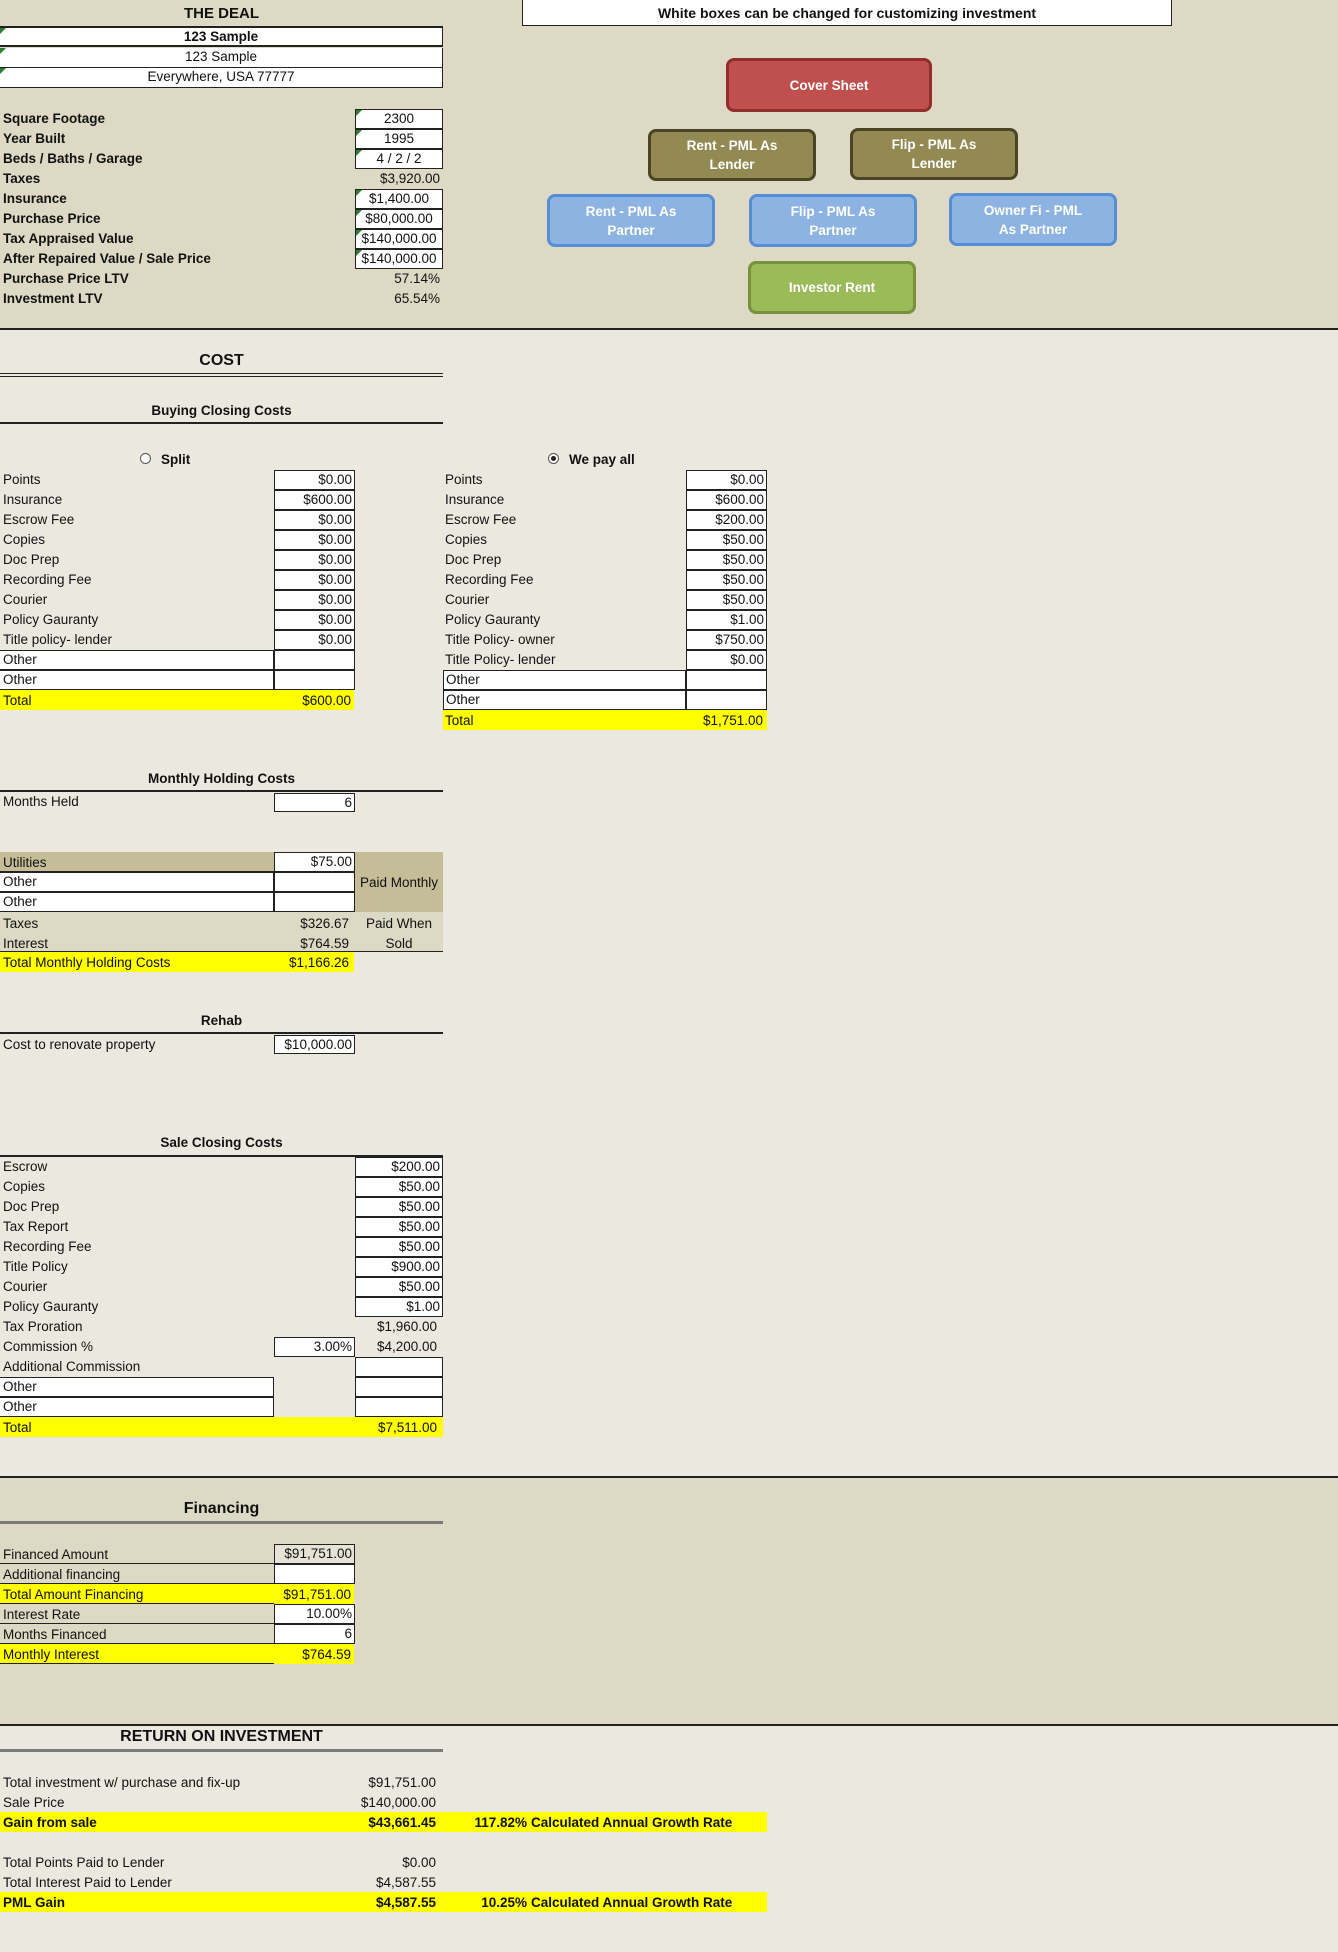 This screenshot has height=1952, width=1338. I want to click on holding-total-label: Total Monthly Holding Costs, so click(87, 962).